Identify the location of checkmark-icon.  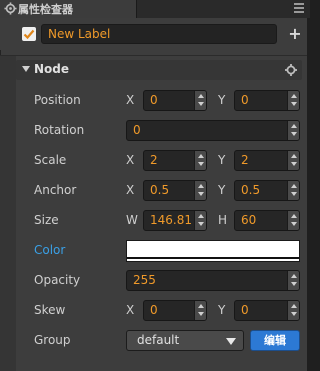
(29, 34).